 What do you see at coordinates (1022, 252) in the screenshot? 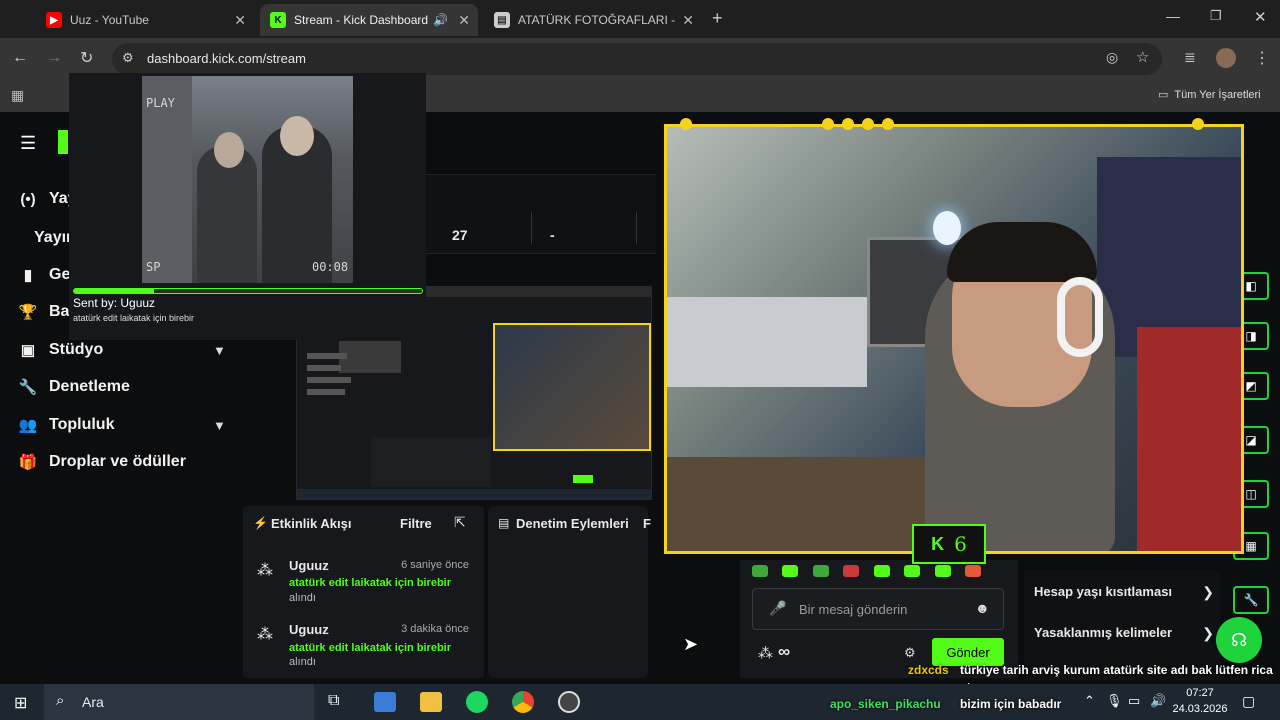
I see `webcam-hair` at bounding box center [1022, 252].